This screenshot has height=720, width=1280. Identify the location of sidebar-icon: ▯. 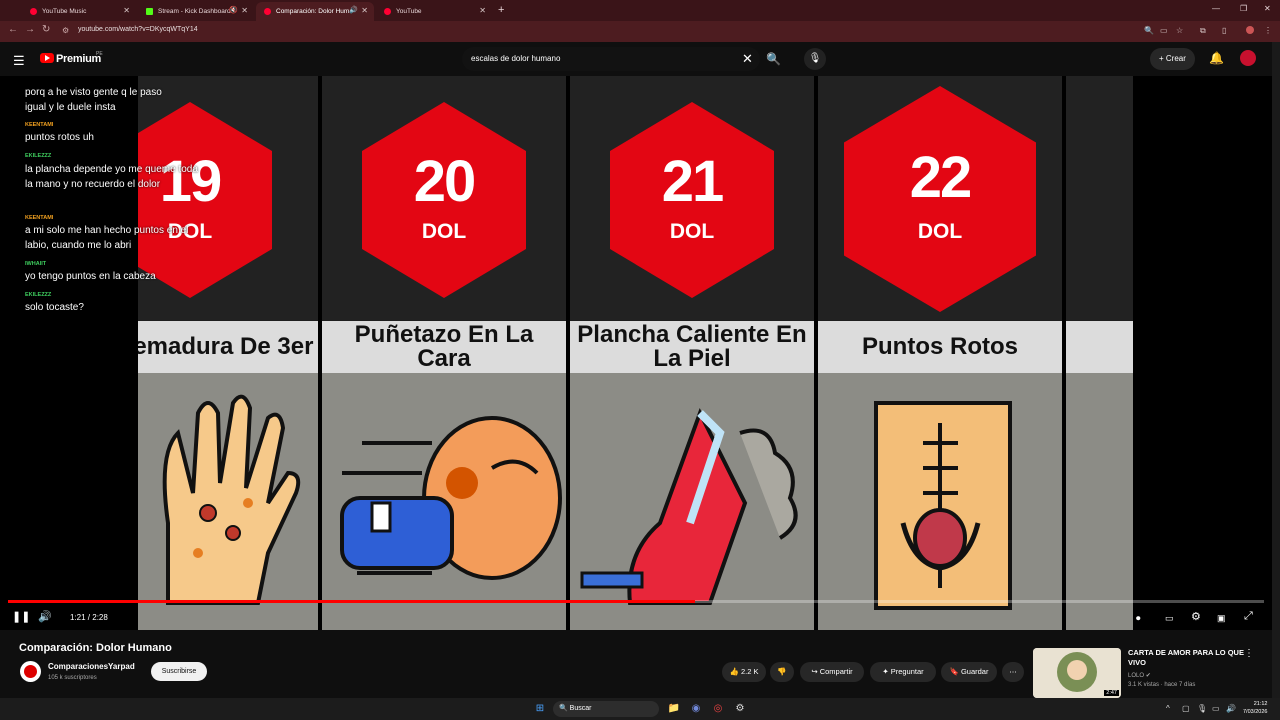
(1224, 30).